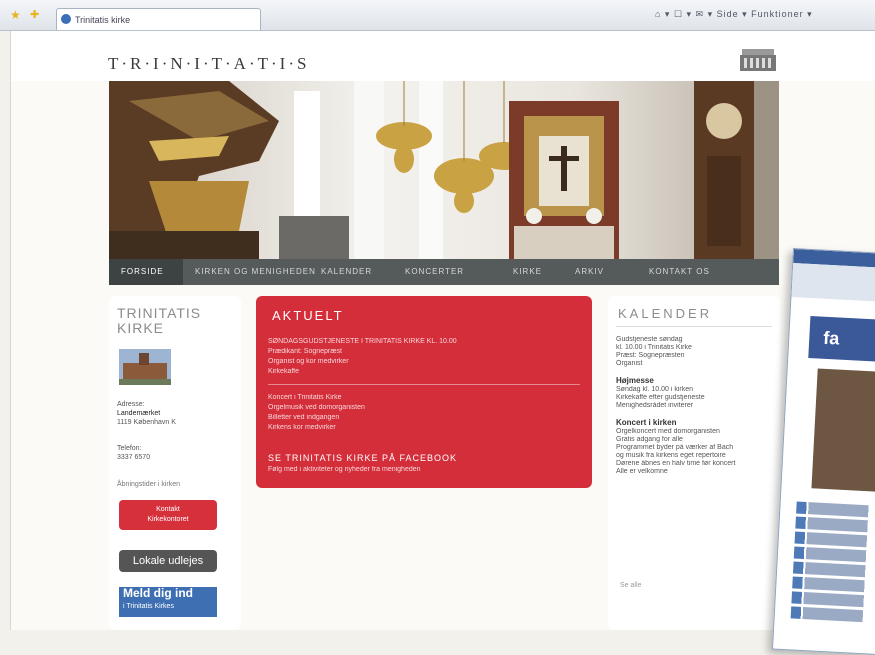  Describe the element at coordinates (527, 272) in the screenshot. I see `nav-item-kirke: KIRKE` at that location.